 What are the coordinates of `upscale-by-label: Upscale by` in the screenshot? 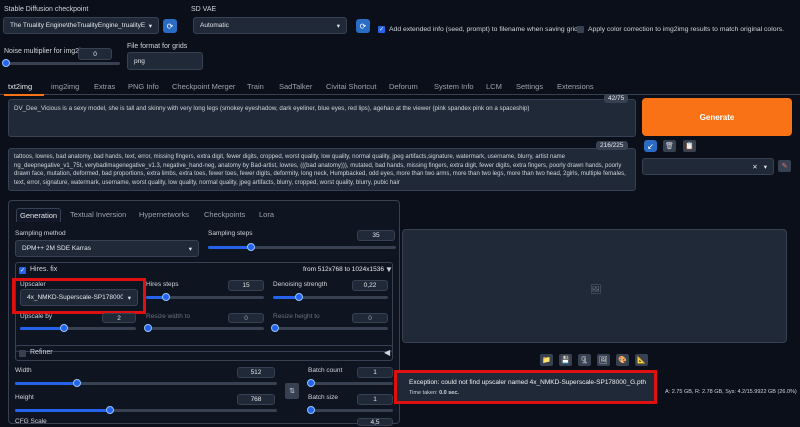 It's located at (36, 316).